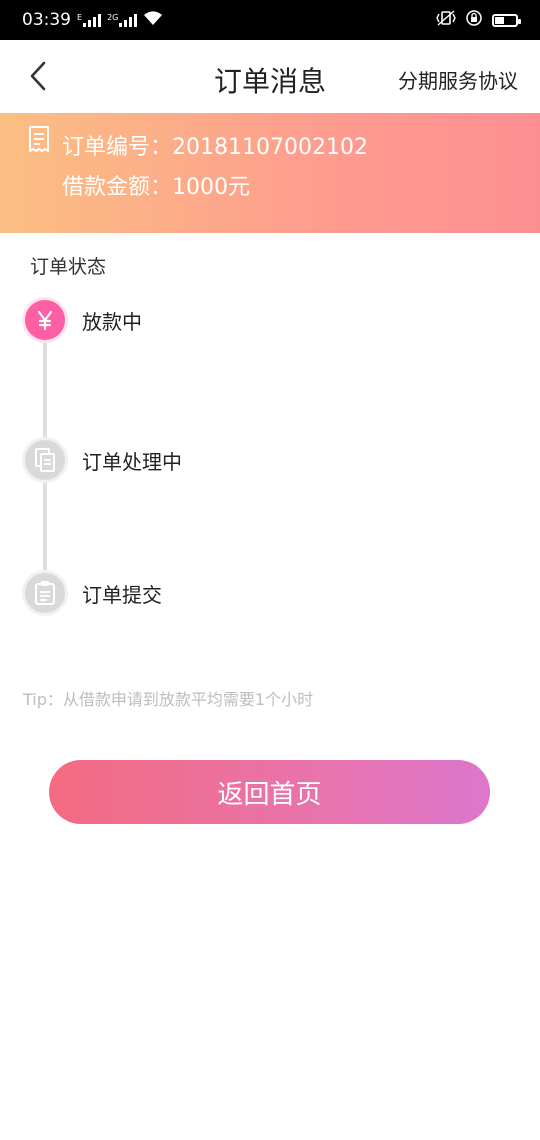  Describe the element at coordinates (215, 147) in the screenshot. I see `order-number: 订单编号：20181107002102` at that location.